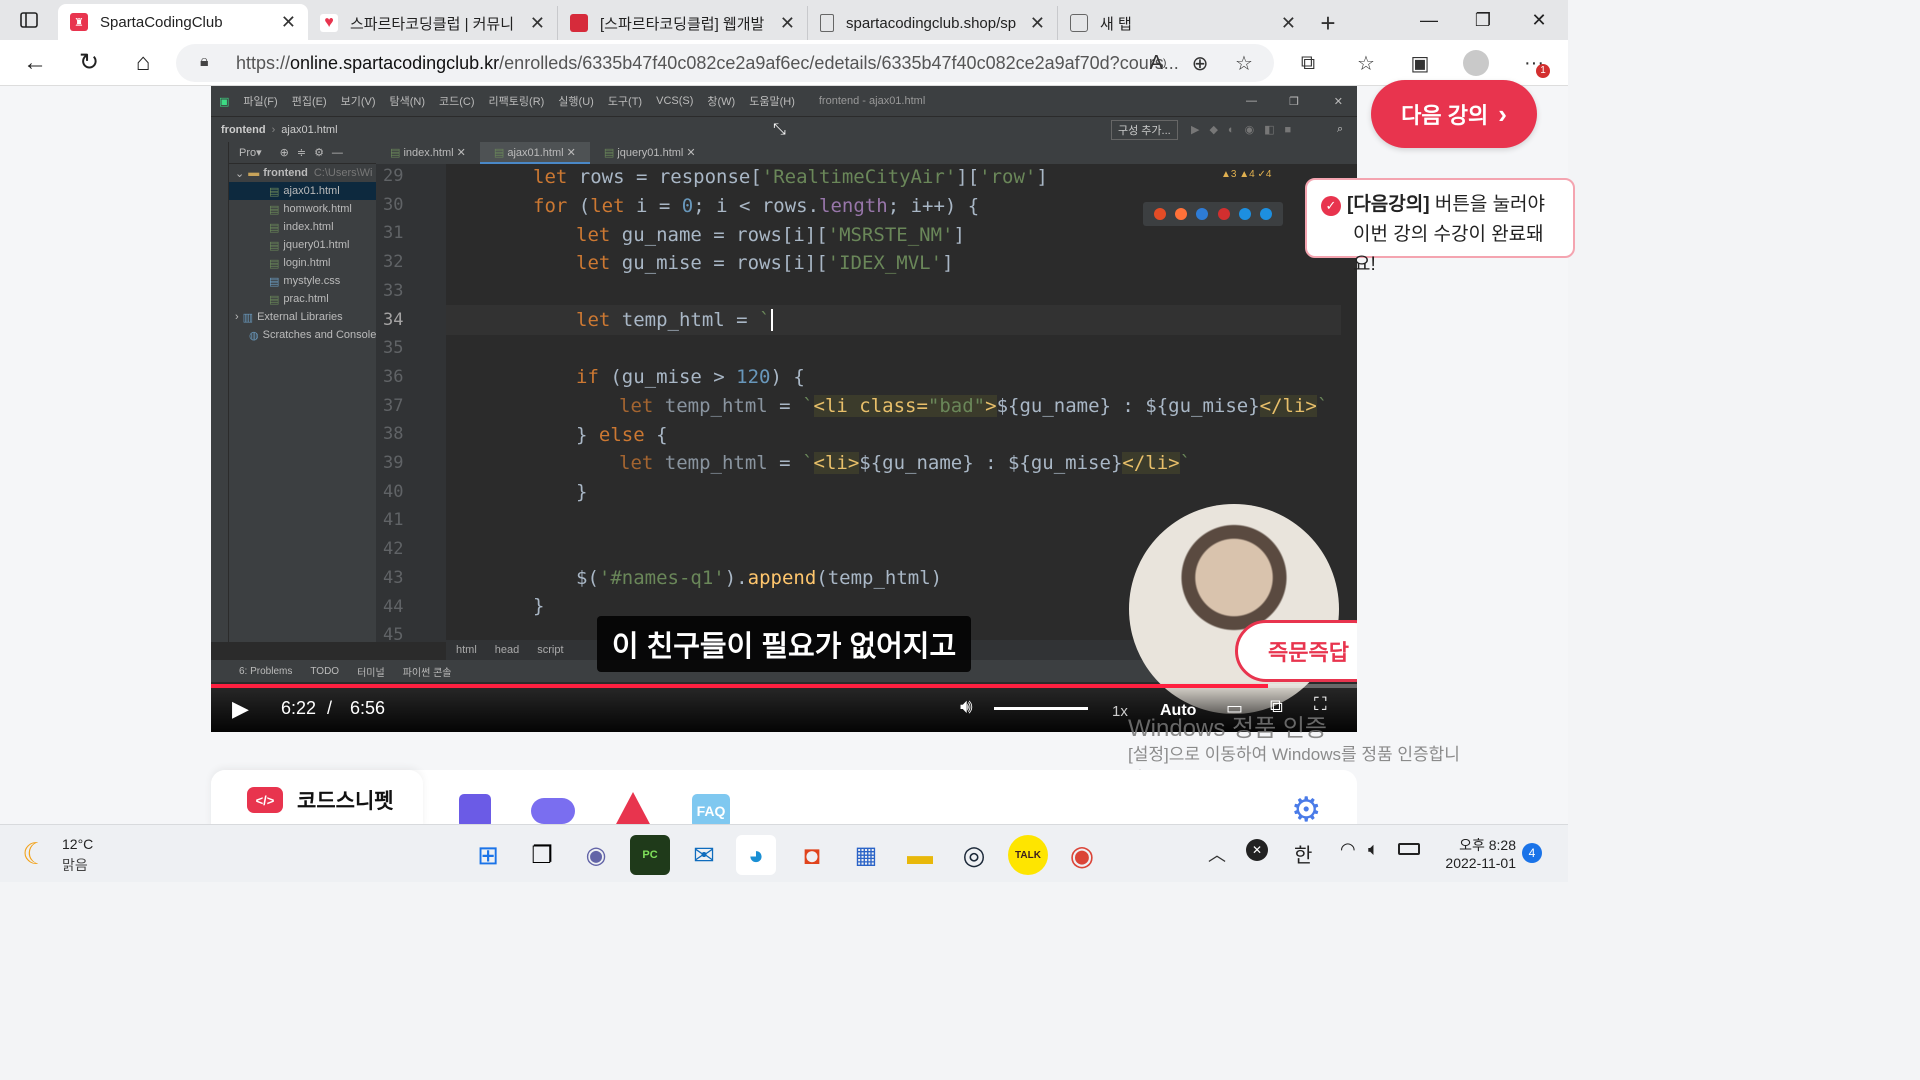 This screenshot has height=1080, width=1920. Describe the element at coordinates (1328, 23) in the screenshot. I see `new-tab-button: +` at that location.